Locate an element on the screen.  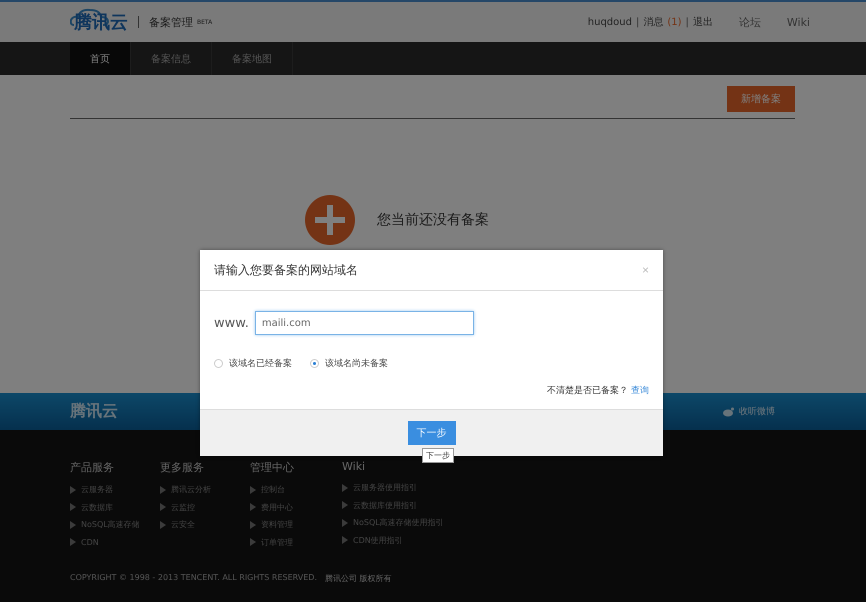
footer-link: 腾讯云分析 is located at coordinates (205, 489).